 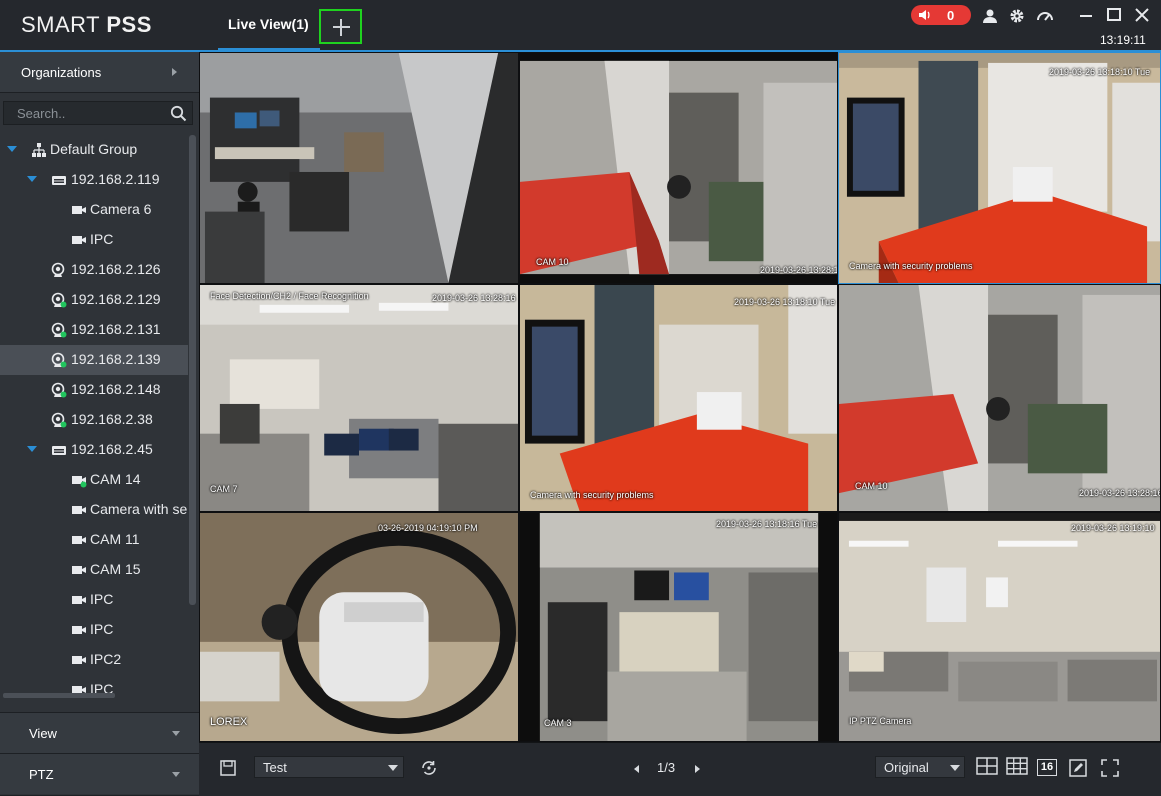 What do you see at coordinates (115, 479) in the screenshot?
I see `tree-node-label: CAM 14` at bounding box center [115, 479].